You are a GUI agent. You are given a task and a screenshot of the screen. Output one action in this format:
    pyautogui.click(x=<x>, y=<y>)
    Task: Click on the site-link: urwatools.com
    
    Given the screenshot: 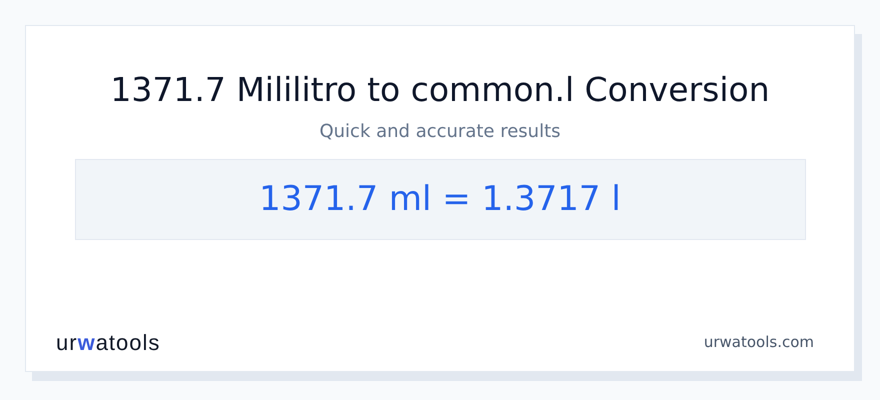 What is the action you would take?
    pyautogui.click(x=759, y=341)
    